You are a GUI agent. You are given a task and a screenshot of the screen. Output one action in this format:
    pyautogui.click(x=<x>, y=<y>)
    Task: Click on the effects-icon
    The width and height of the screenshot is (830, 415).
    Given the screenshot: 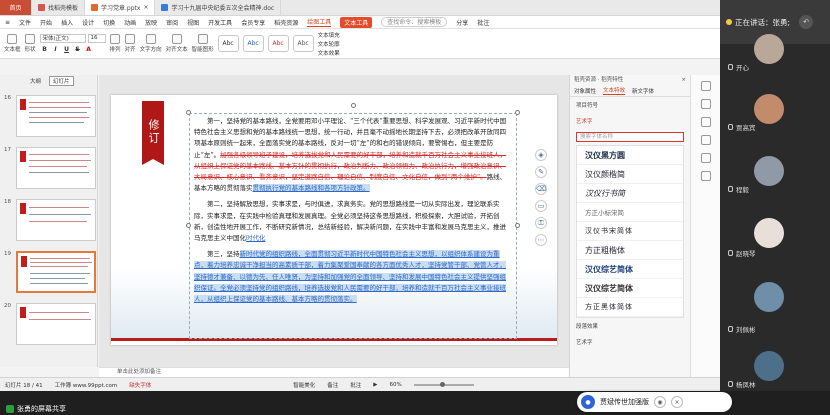 What is the action you would take?
    pyautogui.click(x=705, y=122)
    